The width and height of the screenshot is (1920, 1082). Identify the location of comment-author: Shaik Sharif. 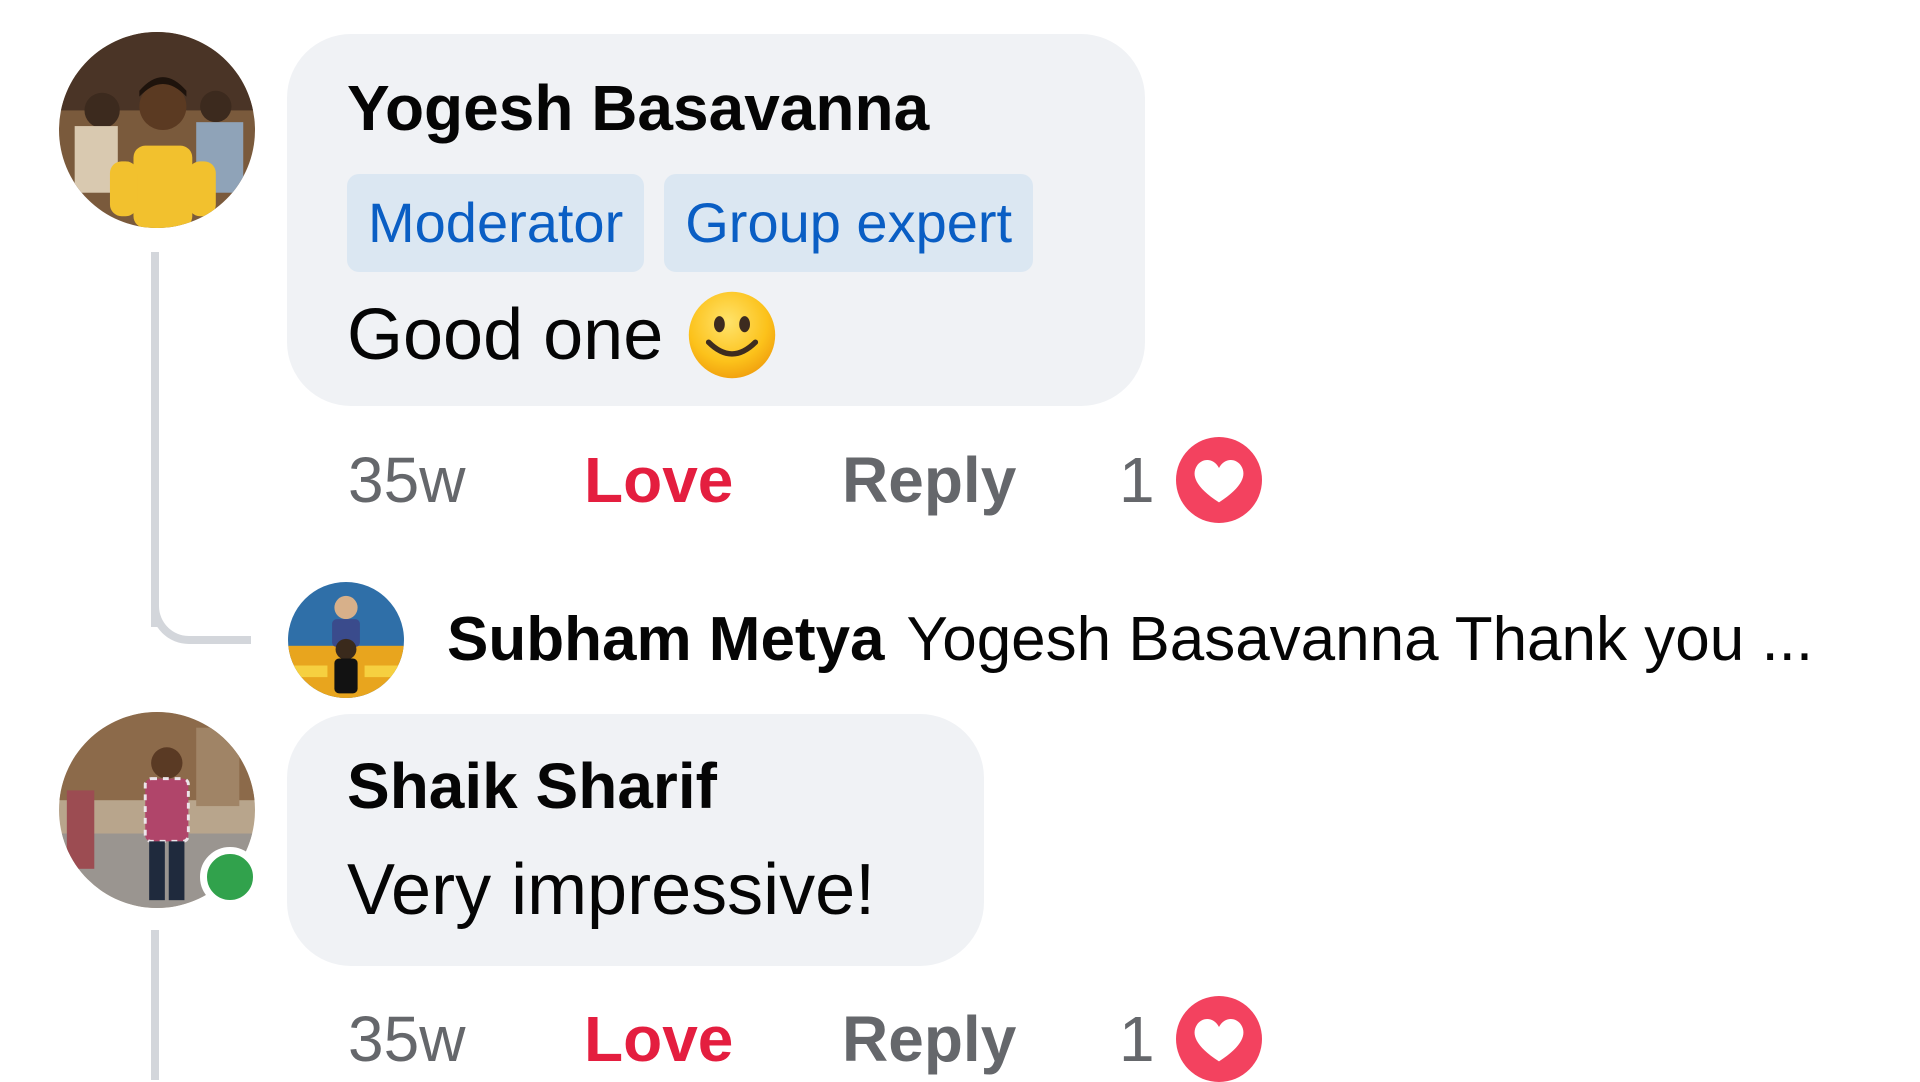
(532, 786).